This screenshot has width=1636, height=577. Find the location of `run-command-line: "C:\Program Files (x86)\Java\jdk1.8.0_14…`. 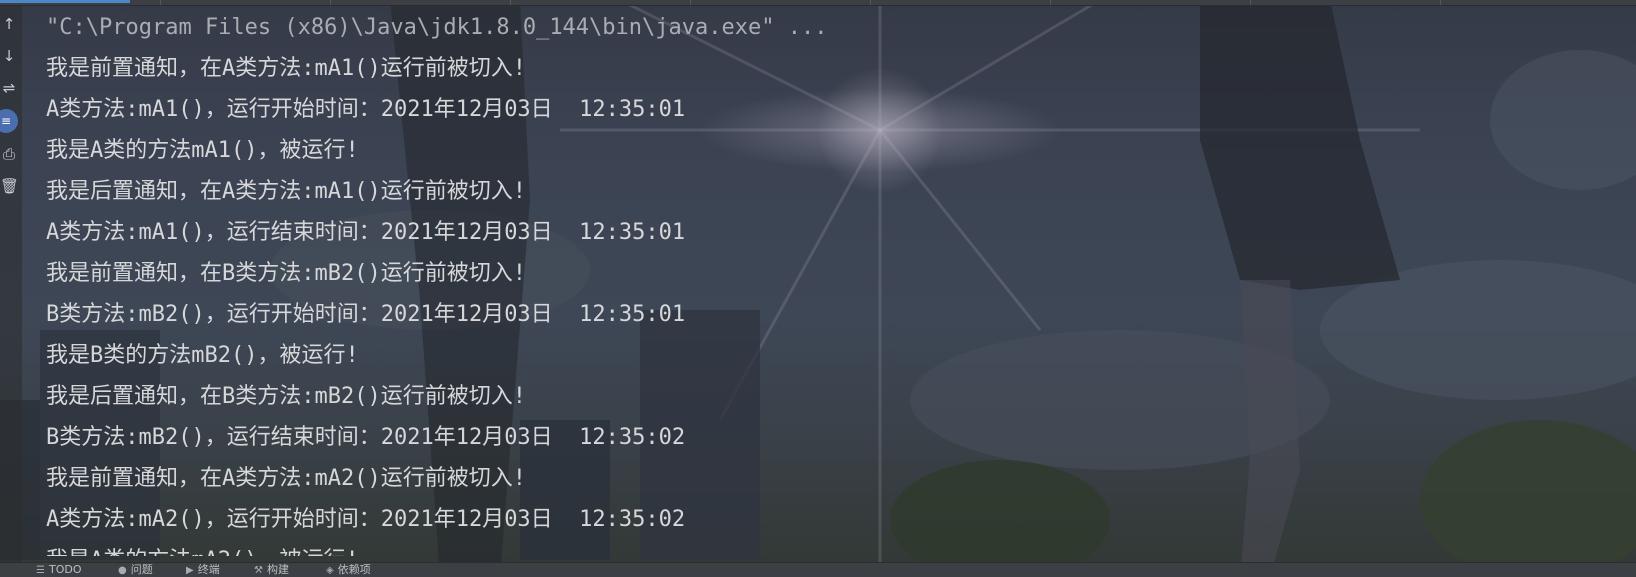

run-command-line: "C:\Program Files (x86)\Java\jdk1.8.0_14… is located at coordinates (437, 27).